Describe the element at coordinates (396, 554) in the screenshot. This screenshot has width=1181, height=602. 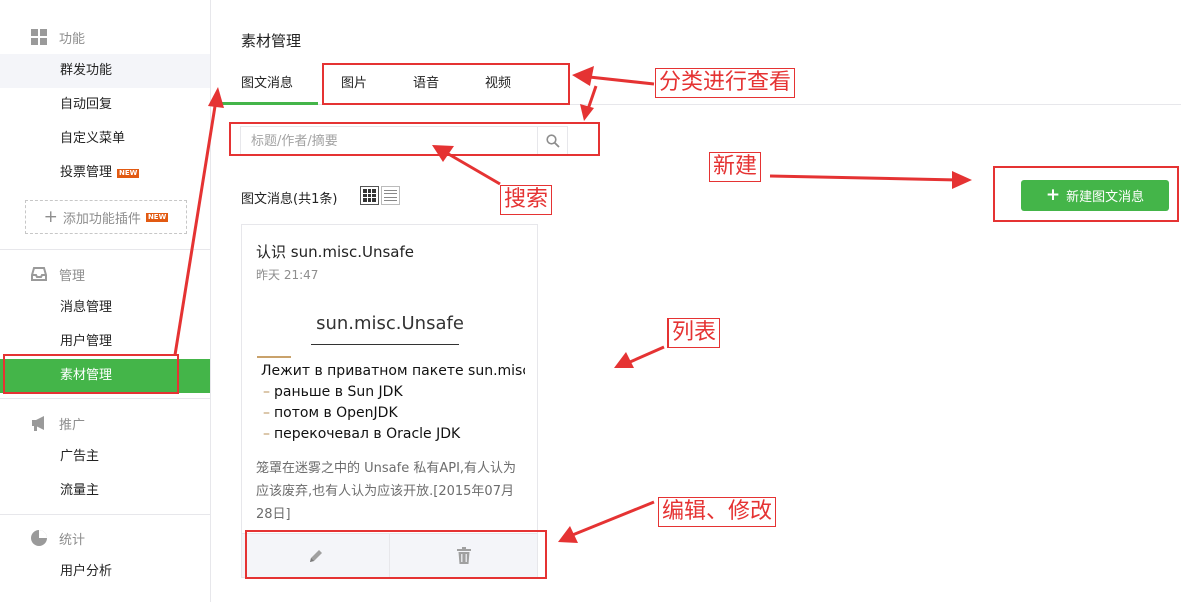
I see `annotation-box-actions` at that location.